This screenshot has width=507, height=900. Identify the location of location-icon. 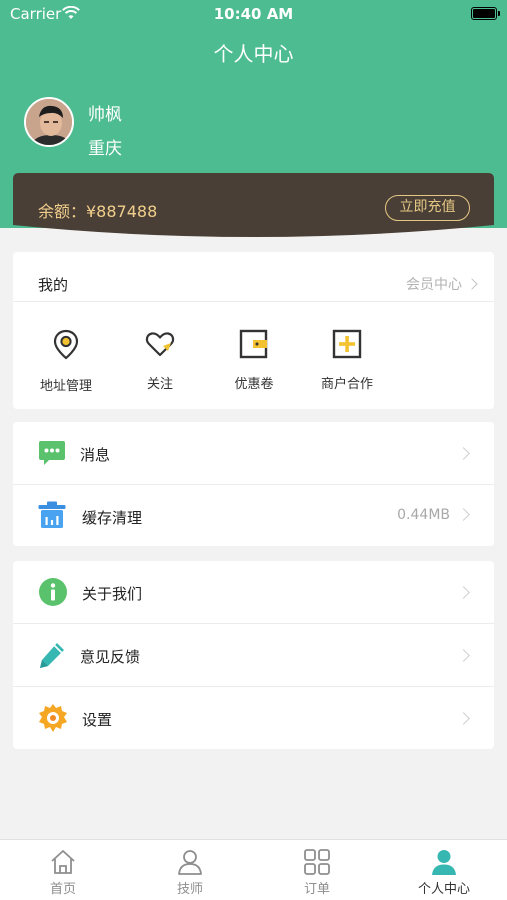
(66, 344).